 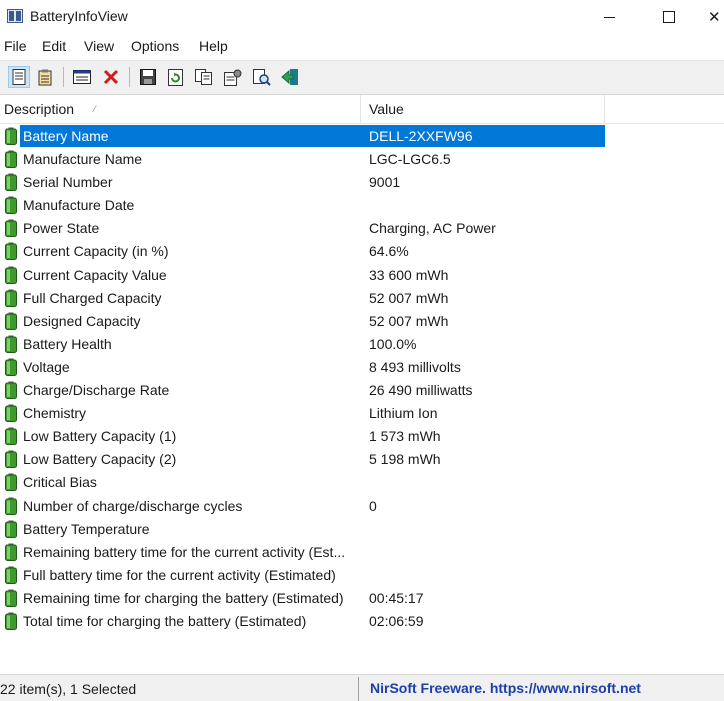 I want to click on cell-value: 52 007 mWh, so click(x=409, y=297).